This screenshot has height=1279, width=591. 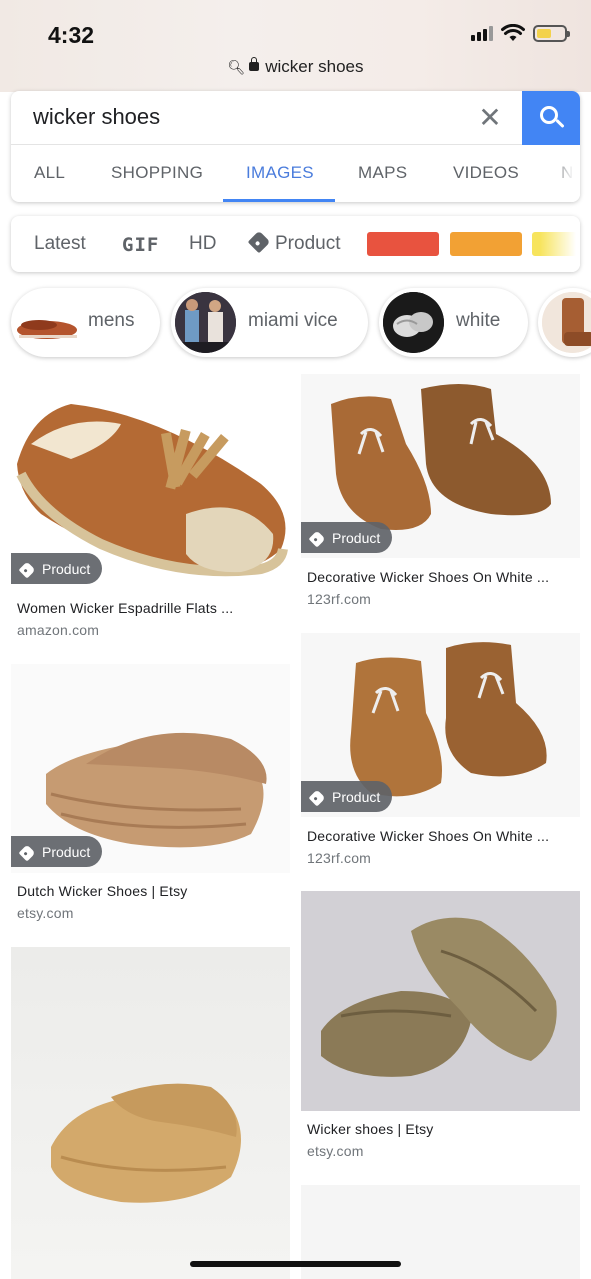 What do you see at coordinates (71, 35) in the screenshot?
I see `status-time: 4:32` at bounding box center [71, 35].